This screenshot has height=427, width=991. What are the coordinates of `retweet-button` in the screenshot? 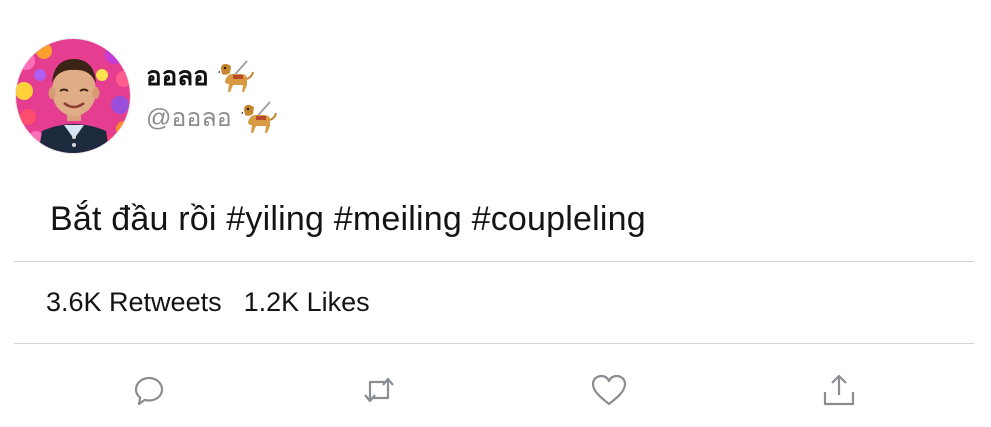 It's located at (379, 390).